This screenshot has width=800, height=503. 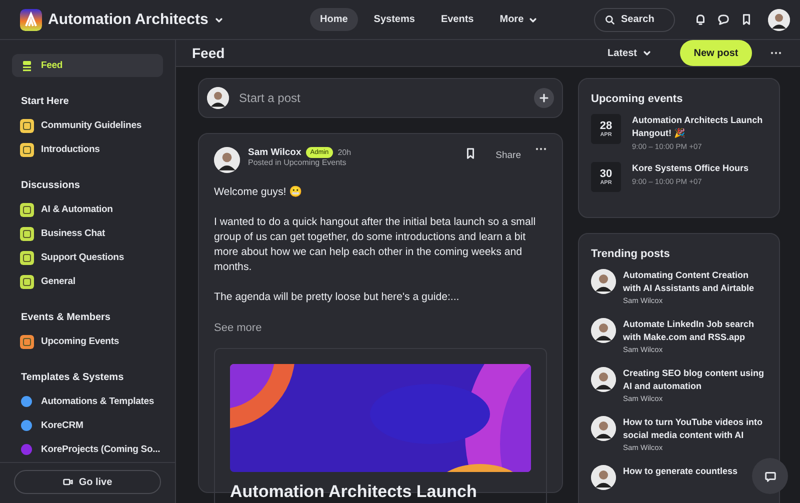 What do you see at coordinates (700, 19) in the screenshot?
I see `bell-icon` at bounding box center [700, 19].